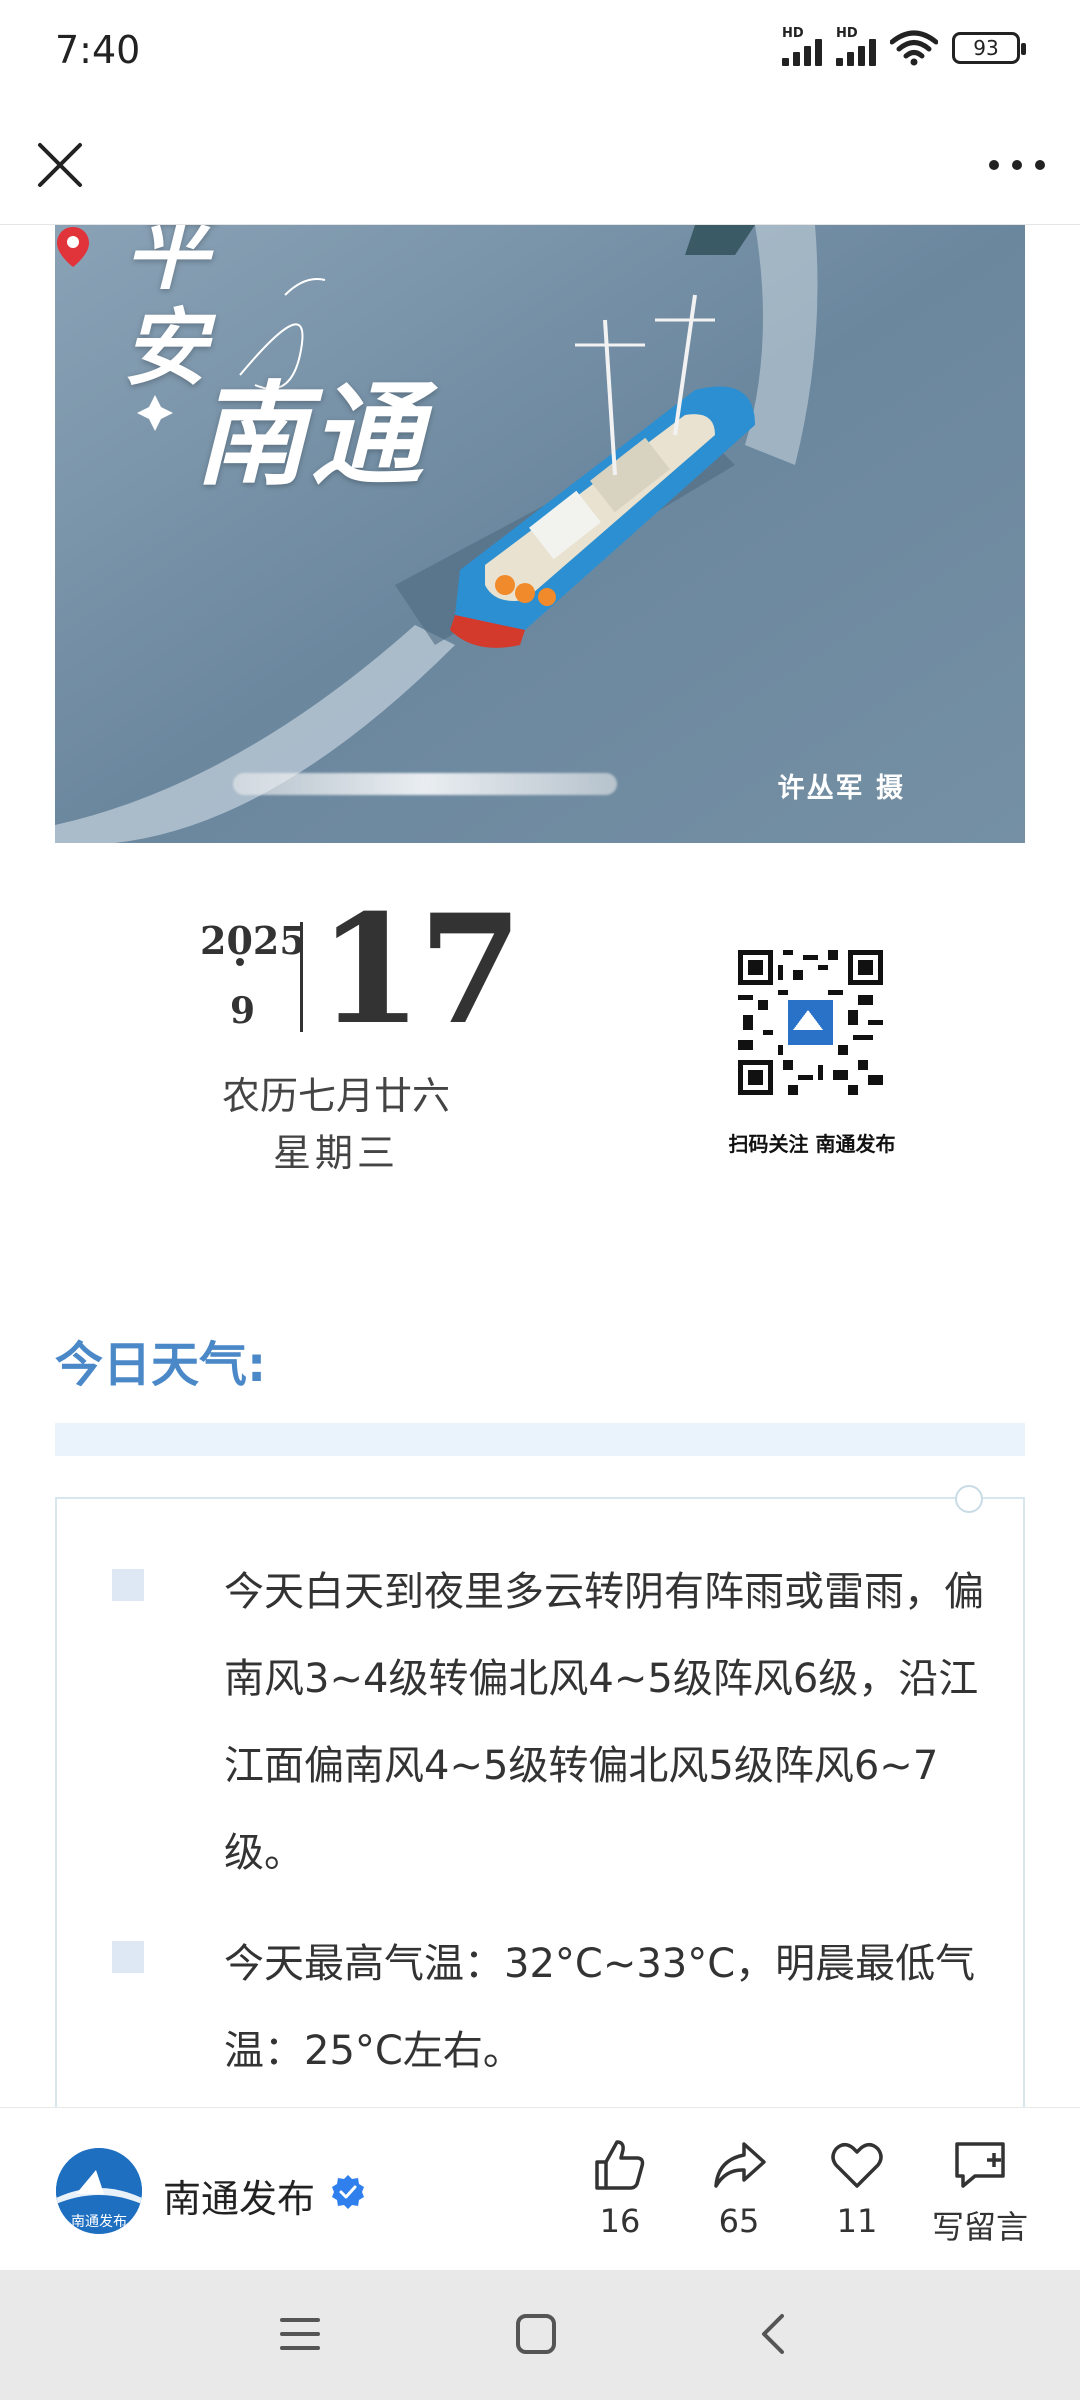 The height and width of the screenshot is (2400, 1080). I want to click on share-button: 65, so click(739, 2188).